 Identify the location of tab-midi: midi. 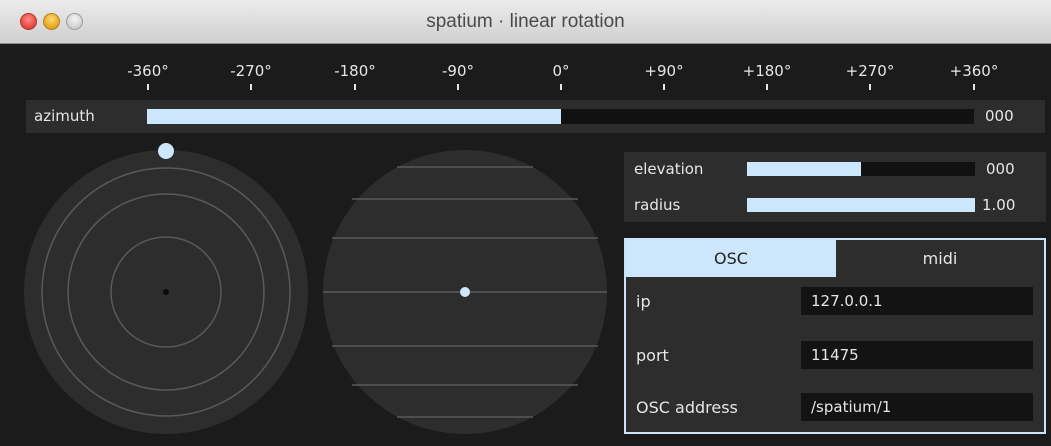
(940, 258).